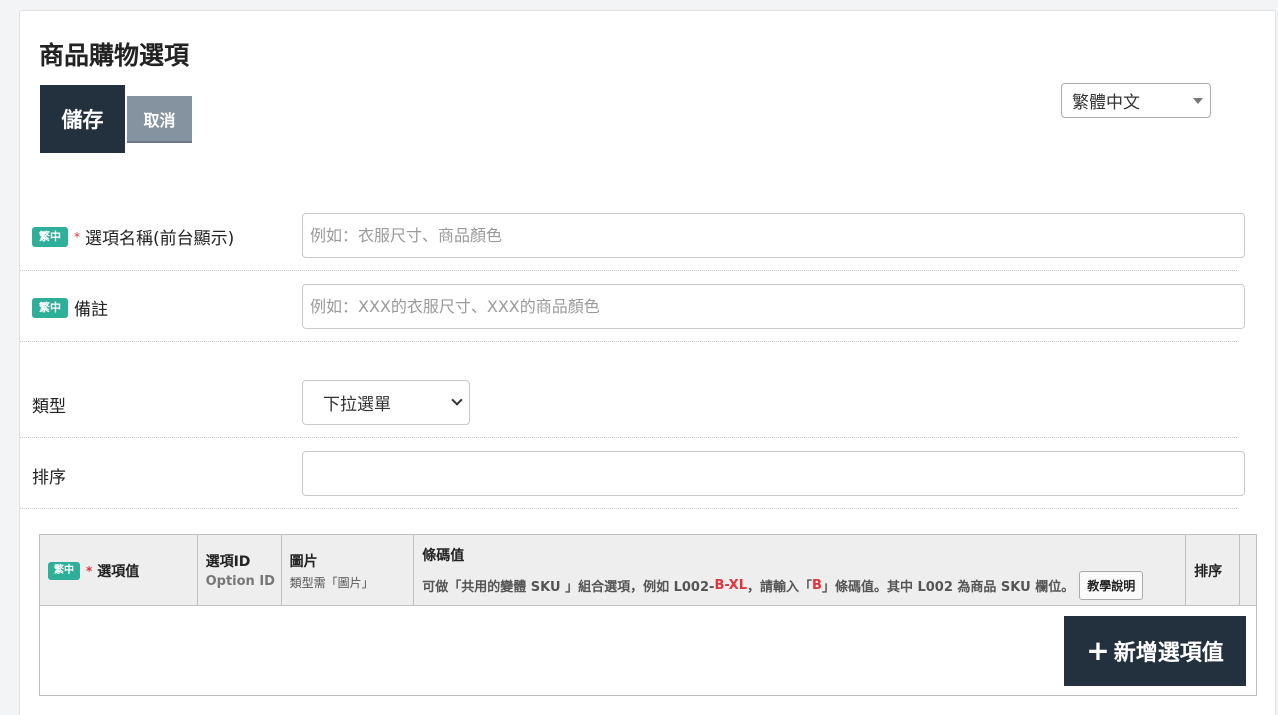  Describe the element at coordinates (817, 585) in the screenshot. I see `barcode-desc-highlight: B` at that location.